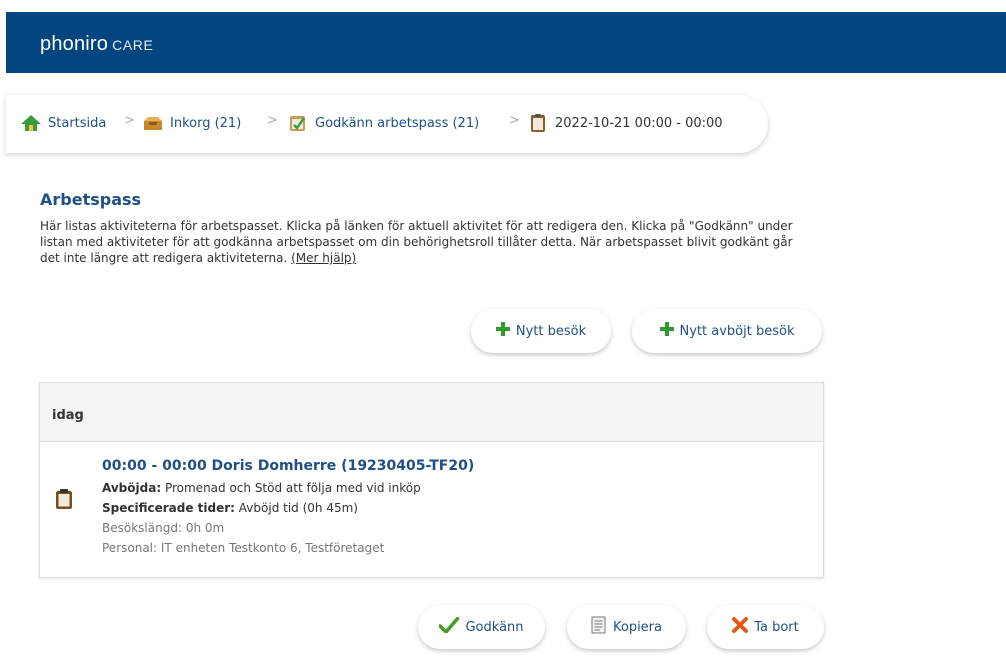 This screenshot has width=1006, height=659. I want to click on checkmark-icon, so click(449, 626).